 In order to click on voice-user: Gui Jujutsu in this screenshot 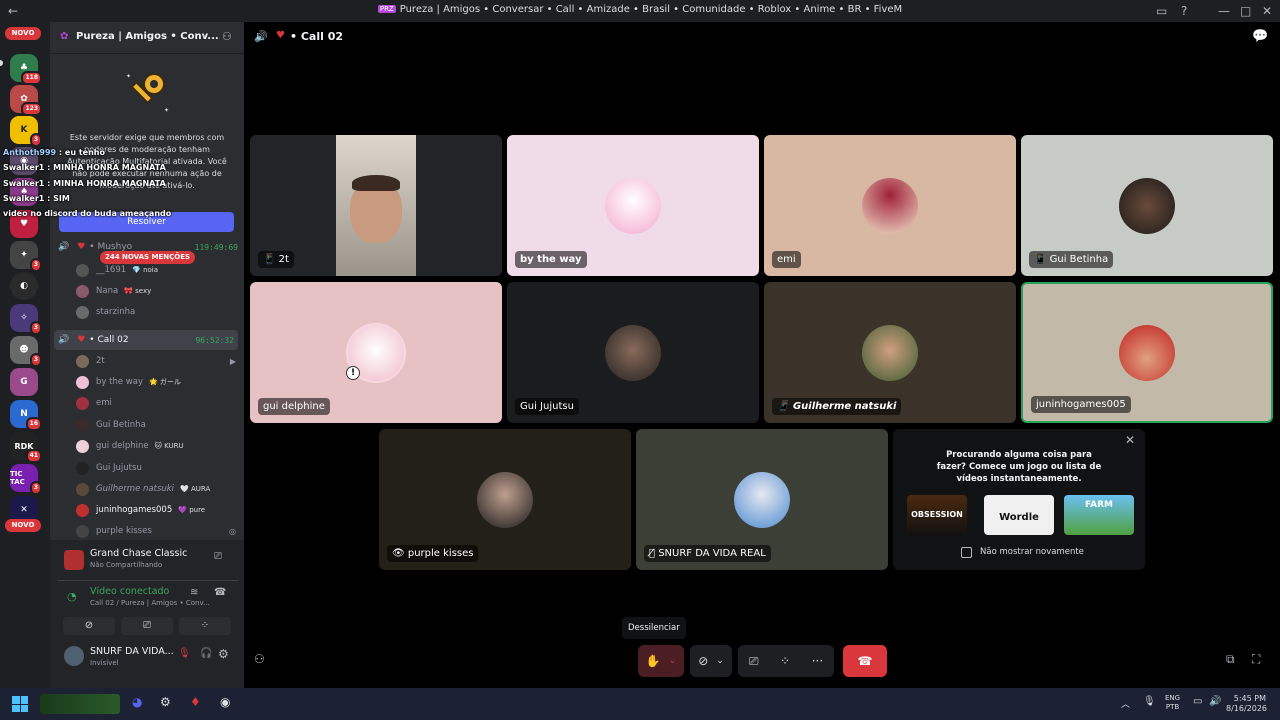, I will do `click(156, 468)`.